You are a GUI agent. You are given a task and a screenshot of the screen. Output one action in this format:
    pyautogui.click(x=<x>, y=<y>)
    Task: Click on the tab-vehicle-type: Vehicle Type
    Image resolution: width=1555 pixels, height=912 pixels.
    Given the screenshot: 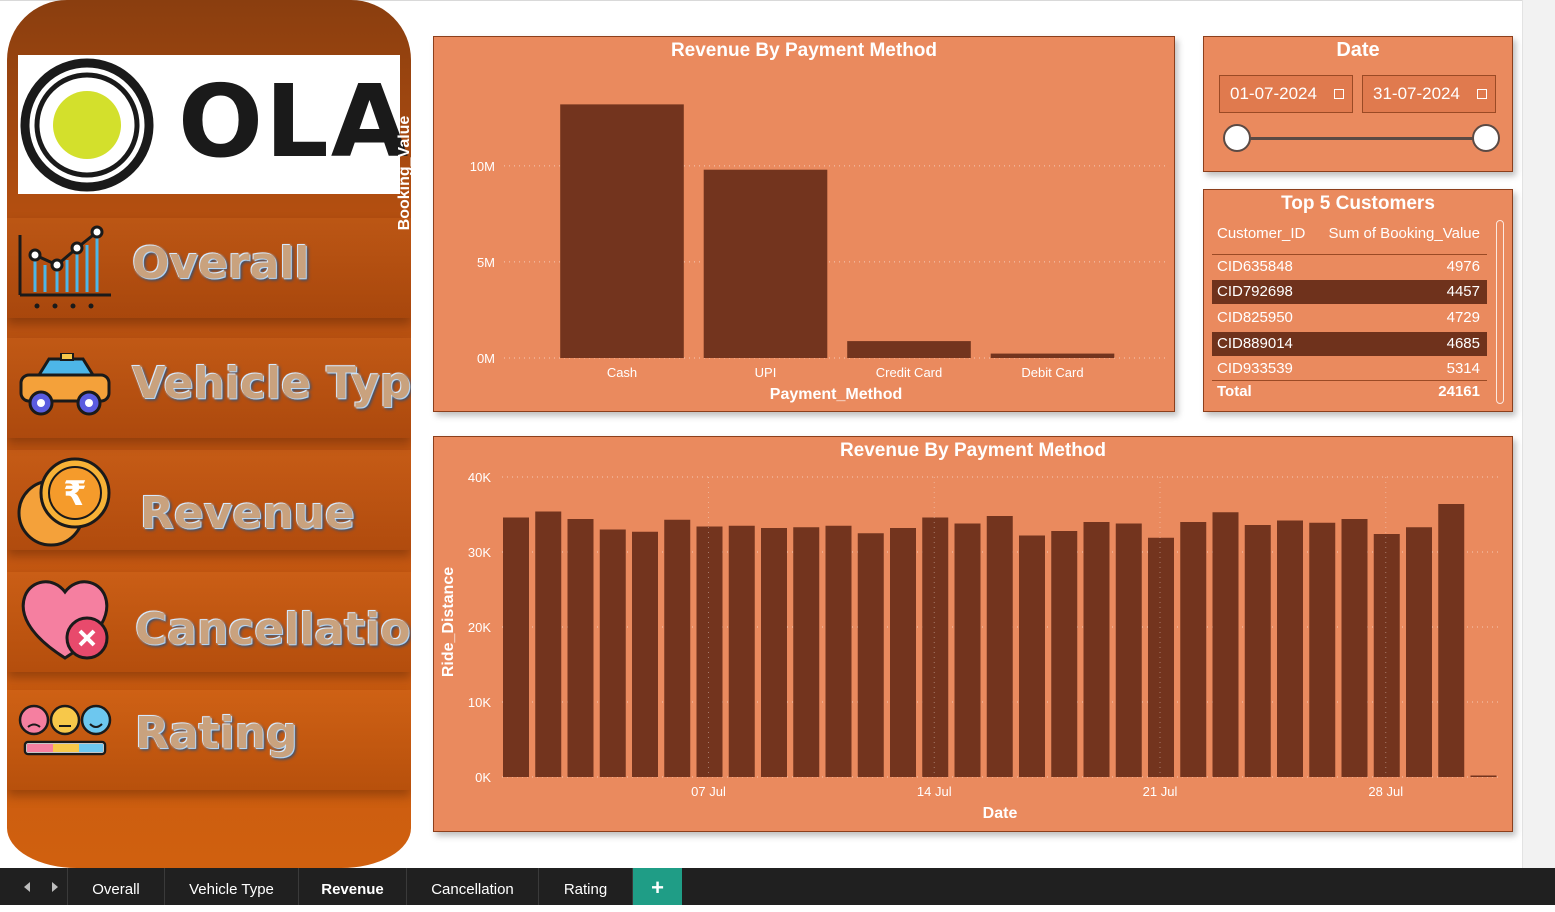 What is the action you would take?
    pyautogui.click(x=232, y=886)
    